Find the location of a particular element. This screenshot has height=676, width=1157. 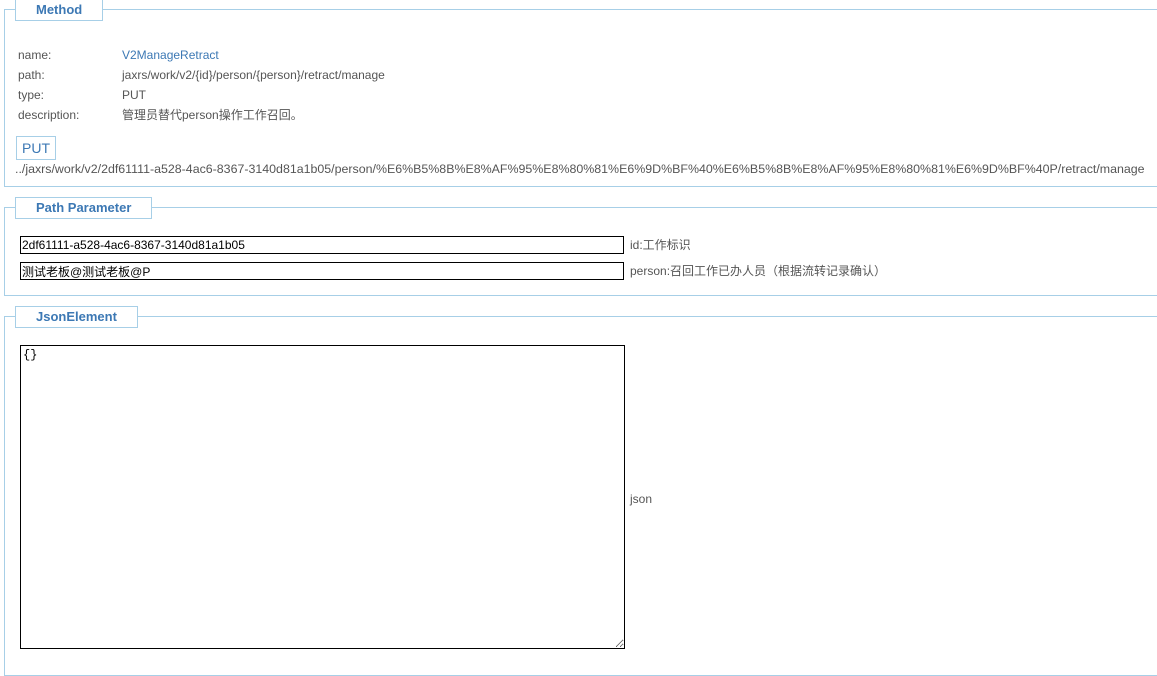

person-param-input is located at coordinates (322, 271).